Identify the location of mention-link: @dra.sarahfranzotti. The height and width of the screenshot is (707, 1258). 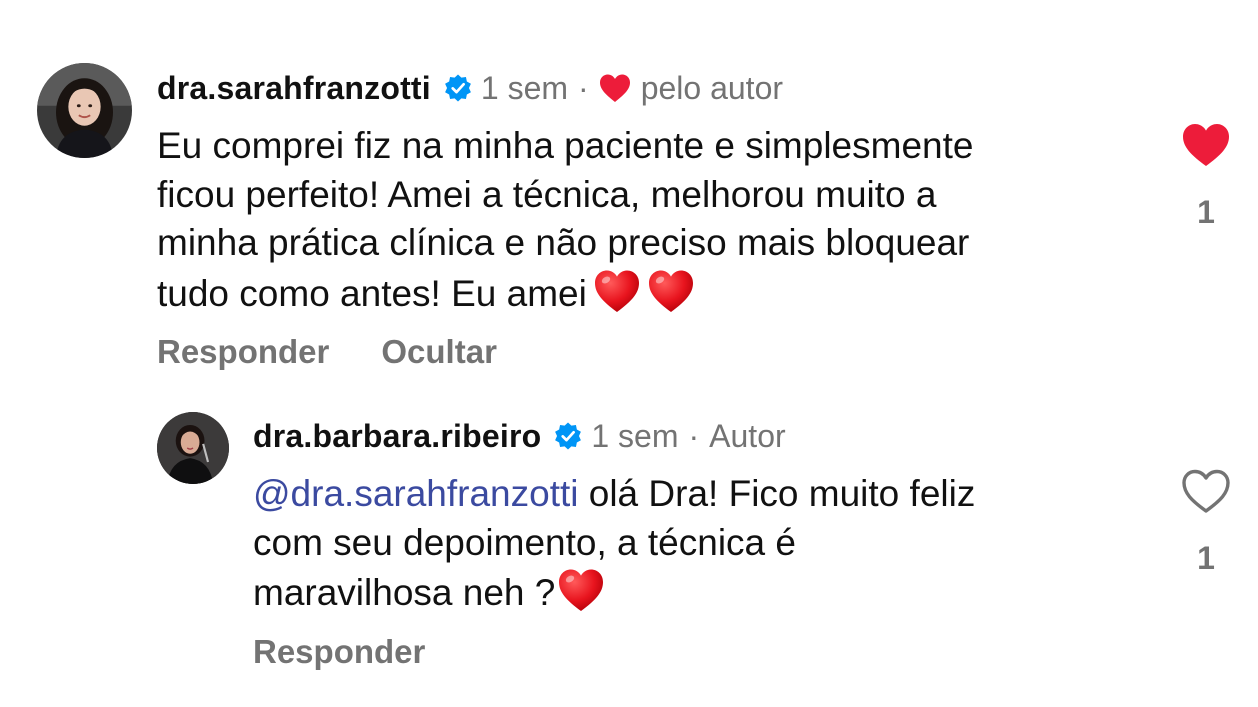
(415, 493).